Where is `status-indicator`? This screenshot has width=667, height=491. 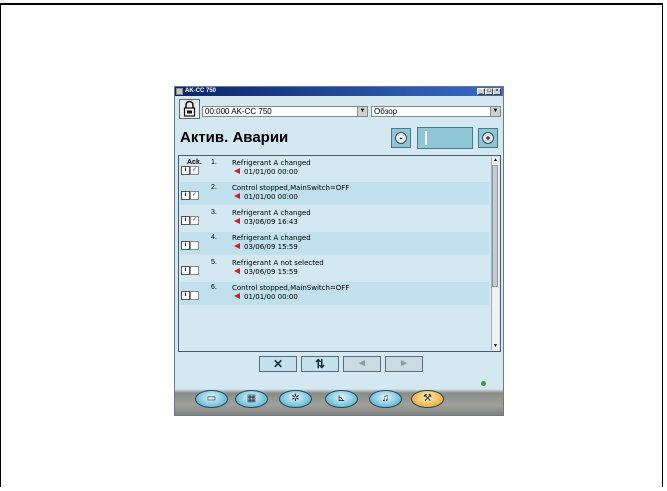 status-indicator is located at coordinates (483, 383).